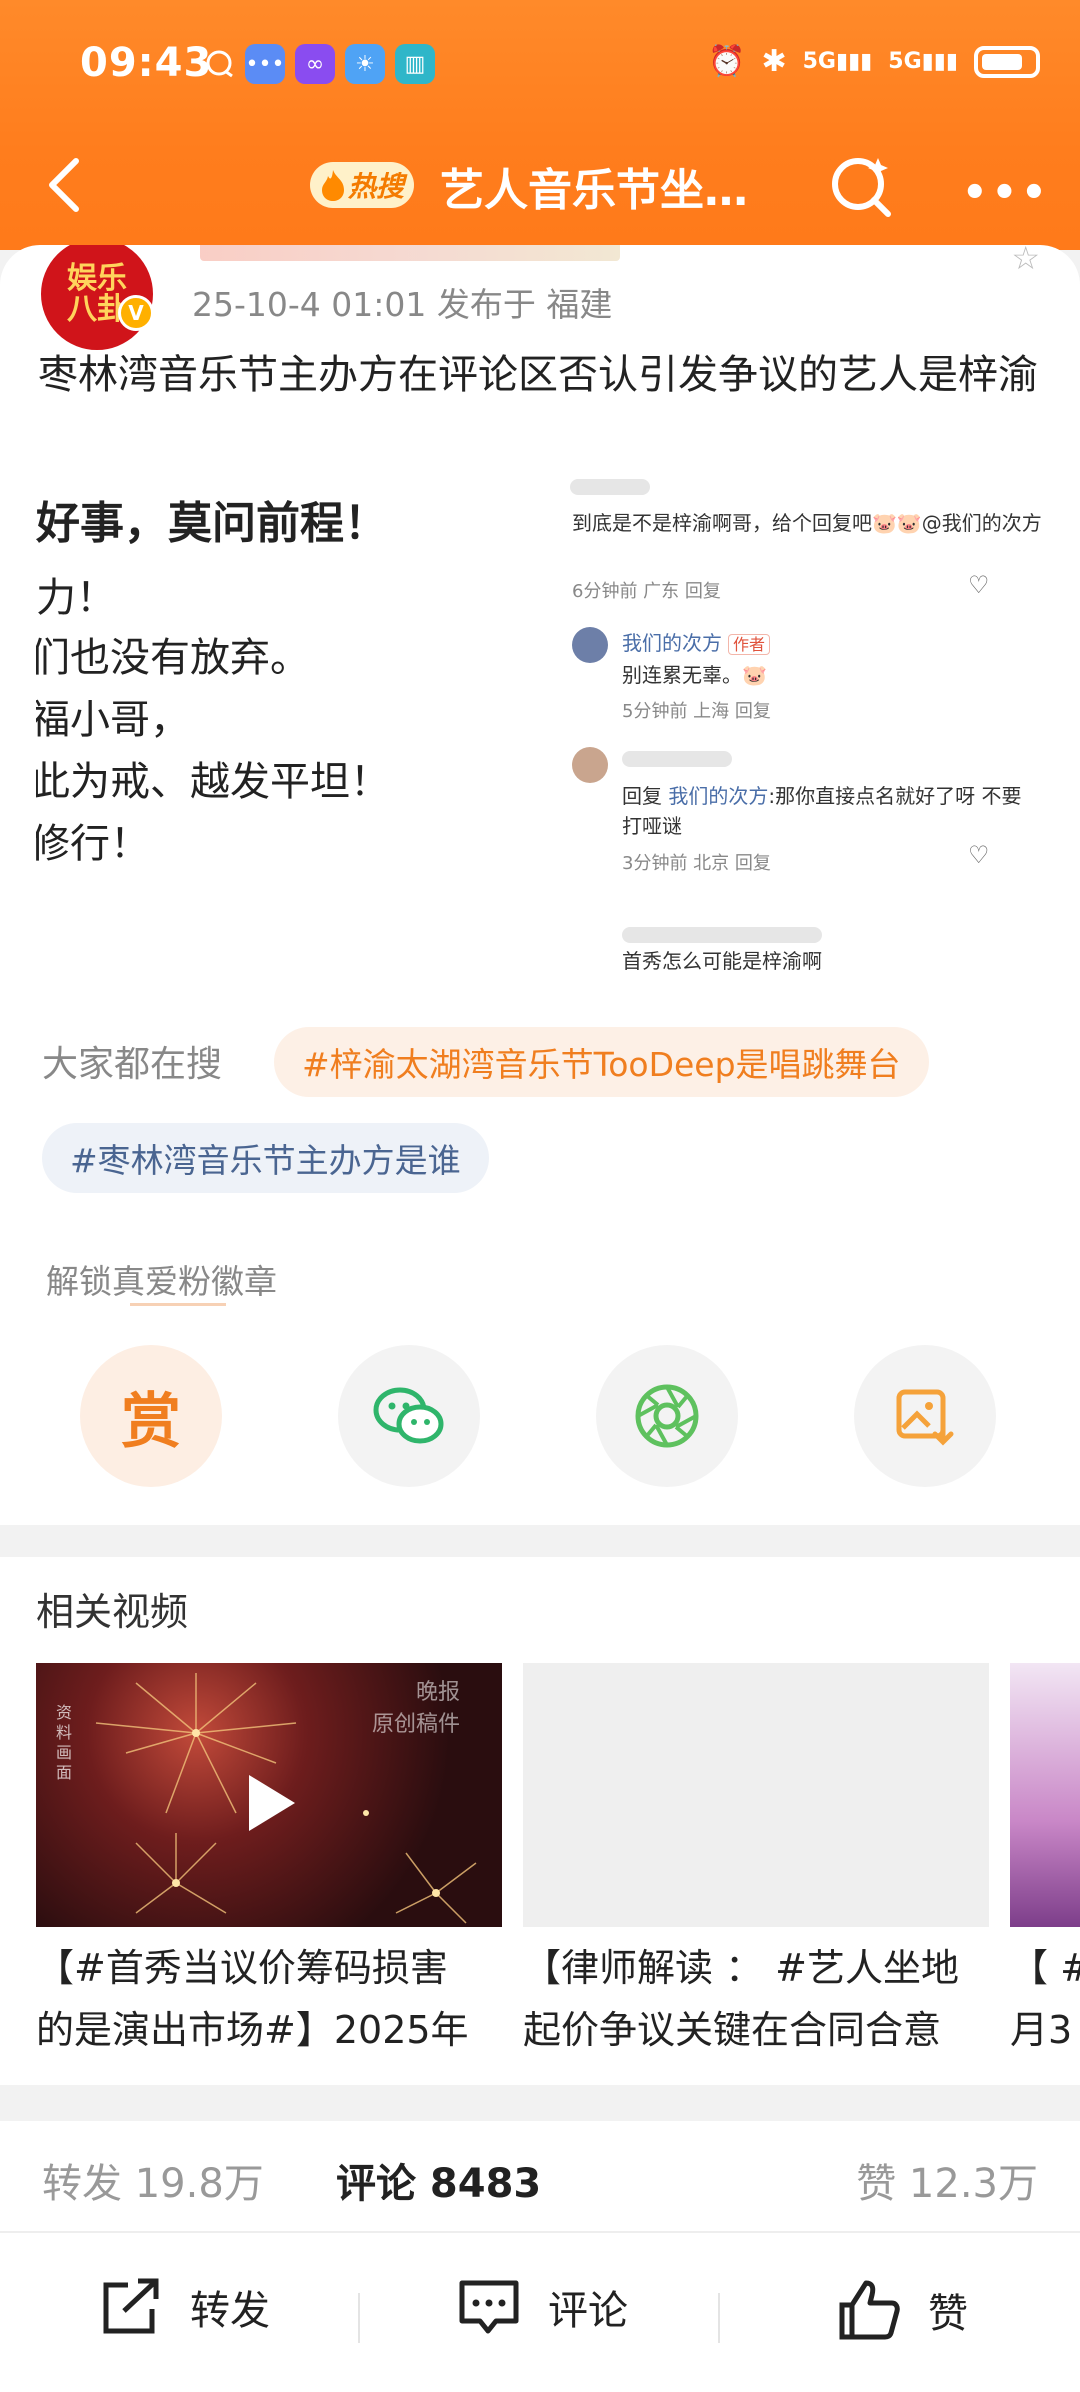 The height and width of the screenshot is (2392, 1080). I want to click on comment-count: 评论 8483, so click(438, 2180).